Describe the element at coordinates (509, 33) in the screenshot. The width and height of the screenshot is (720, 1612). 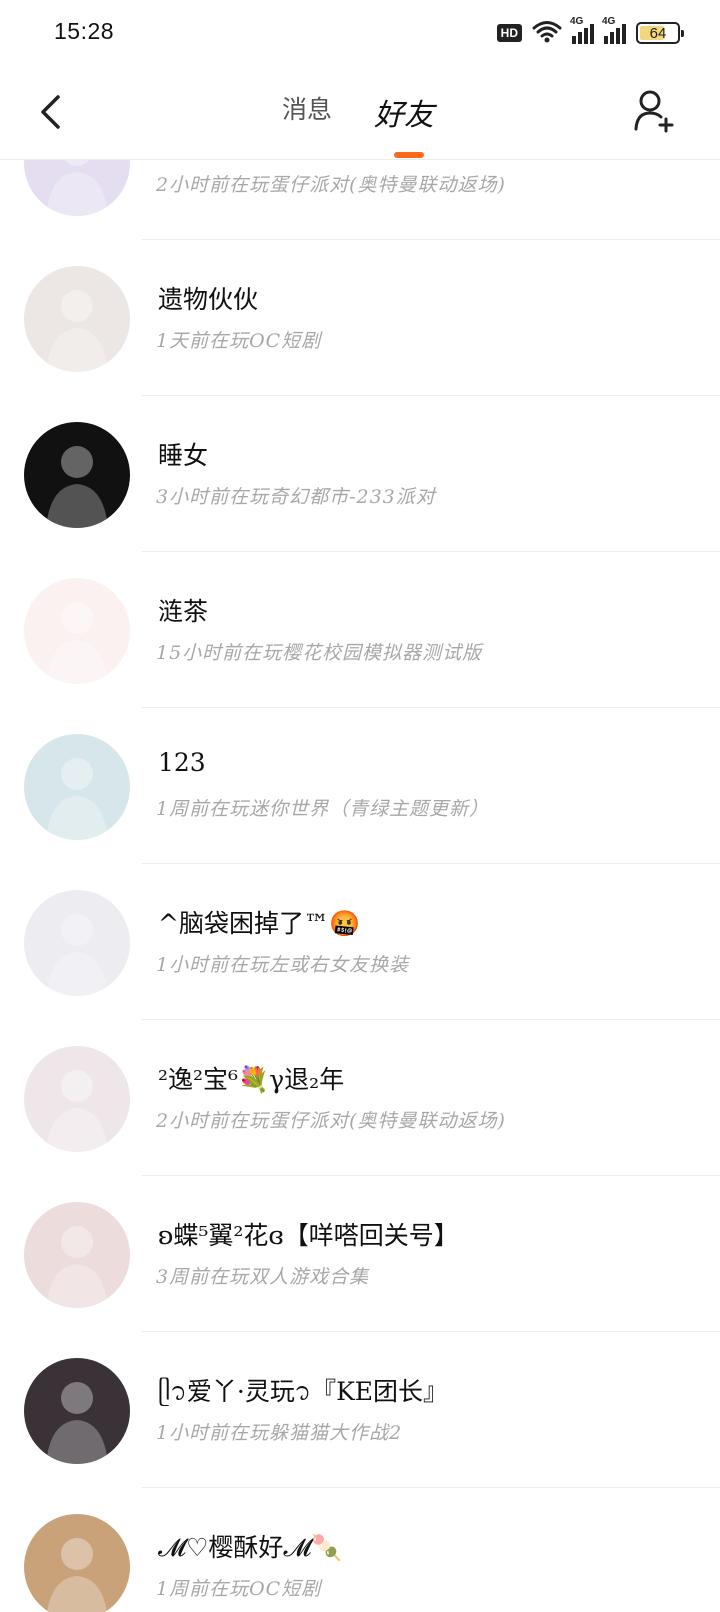
I see `hd-badge: HD` at that location.